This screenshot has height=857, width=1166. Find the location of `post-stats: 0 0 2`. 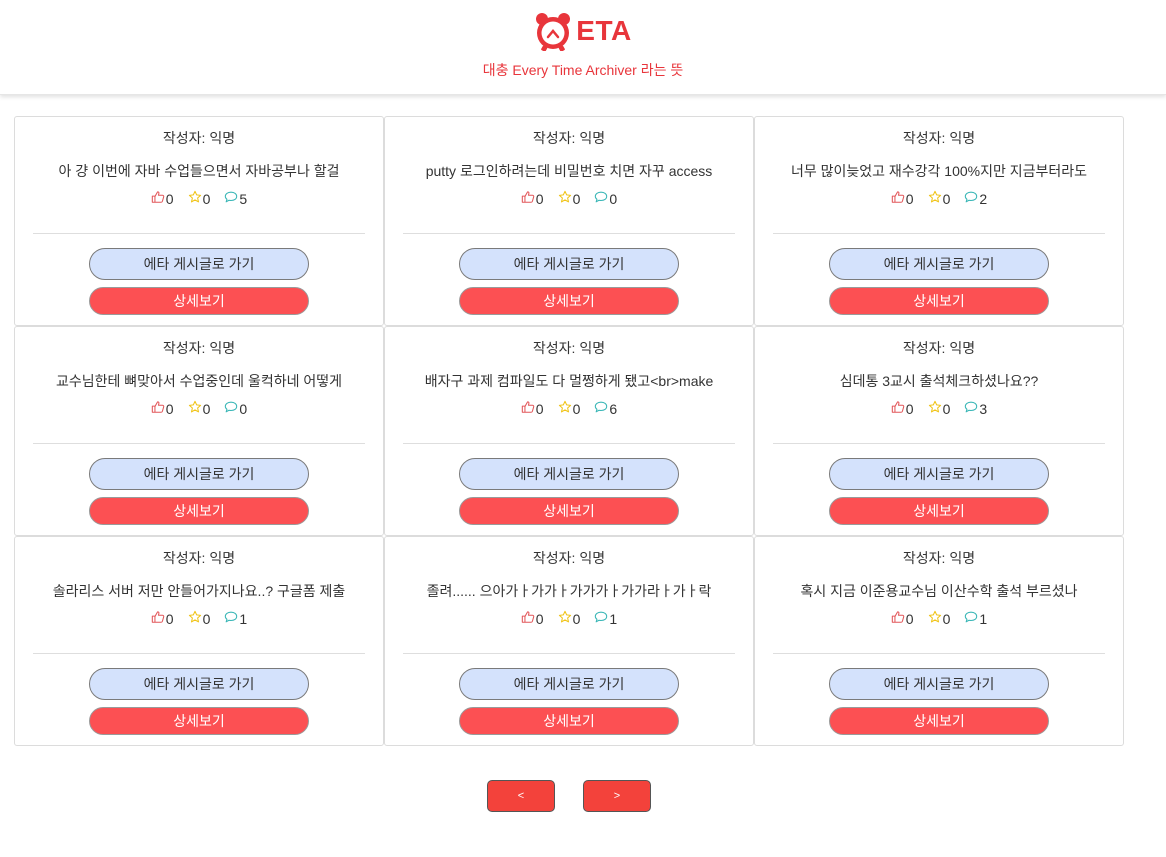

post-stats: 0 0 2 is located at coordinates (939, 198).